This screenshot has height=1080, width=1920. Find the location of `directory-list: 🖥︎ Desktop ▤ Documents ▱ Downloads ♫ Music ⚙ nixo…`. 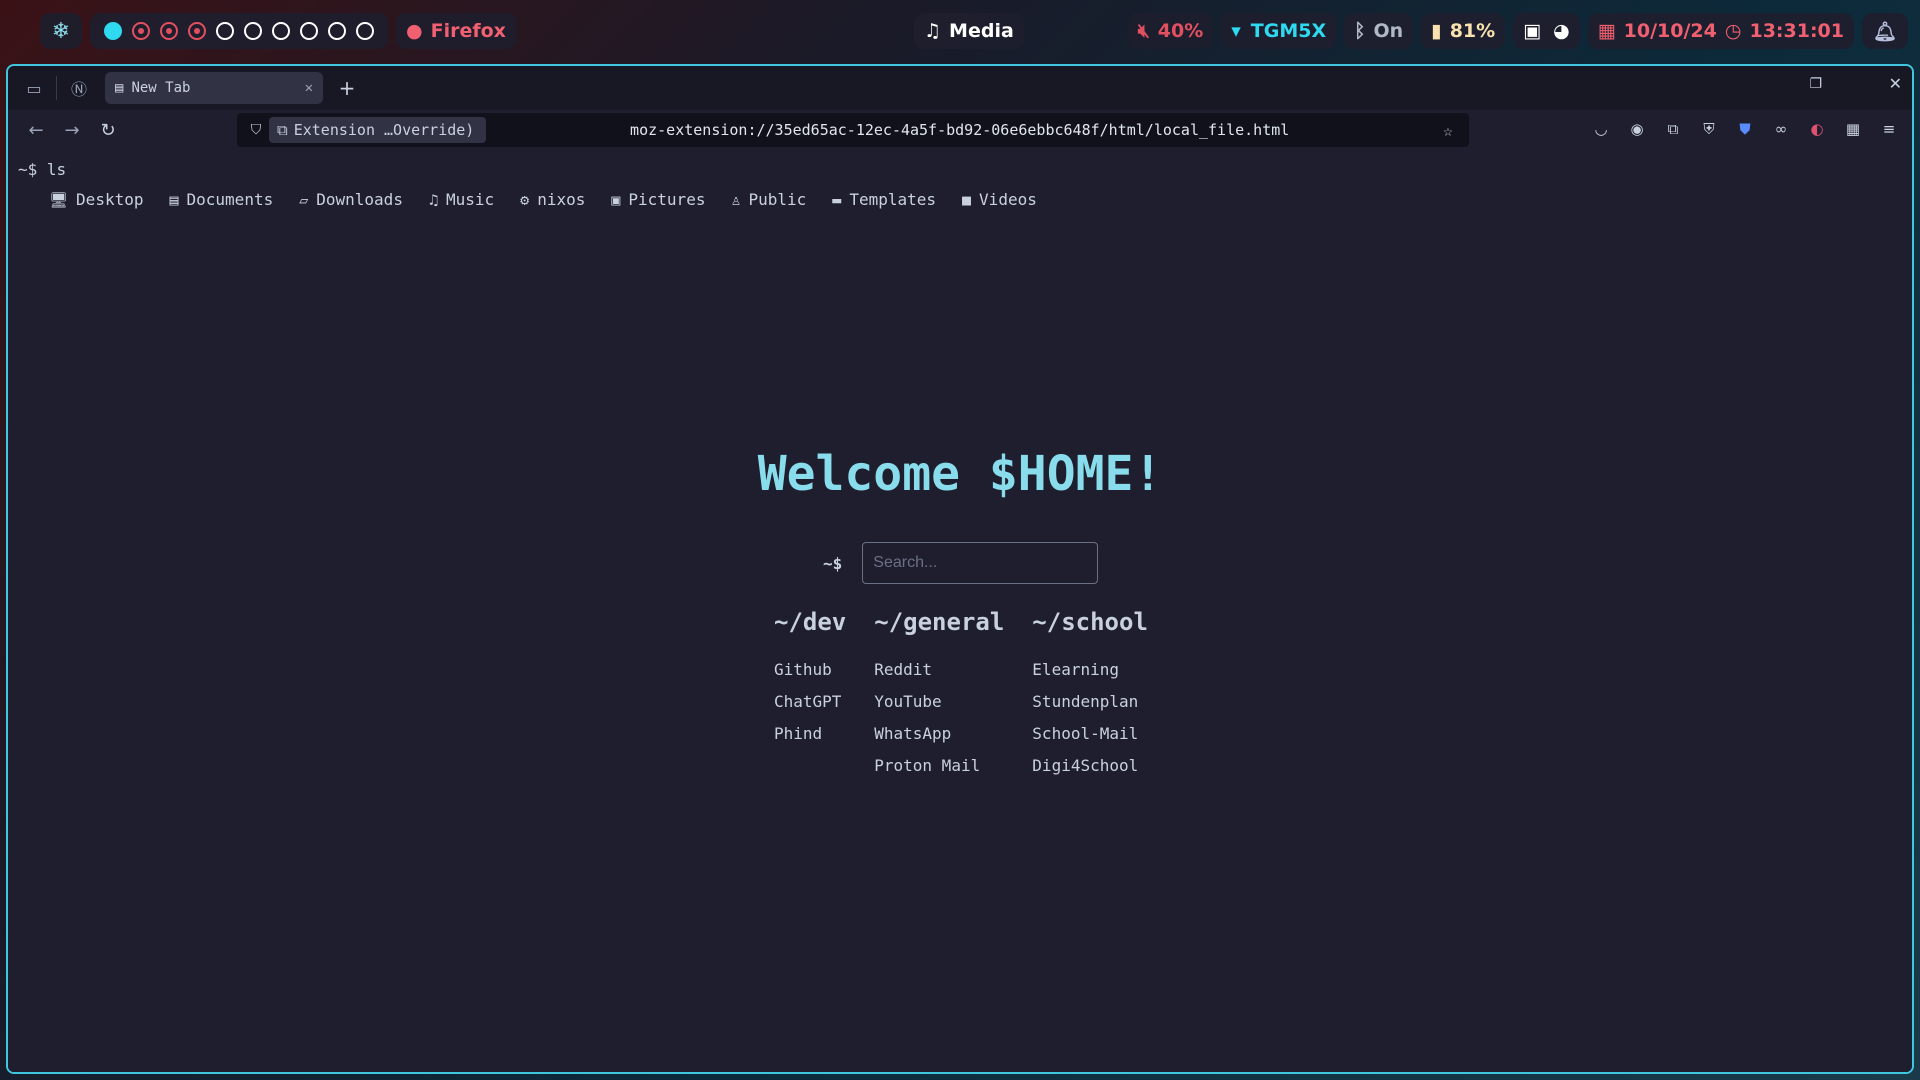

directory-list: 🖥︎ Desktop ▤ Documents ▱ Downloads ♫ Music ⚙ nixo… is located at coordinates (543, 199).